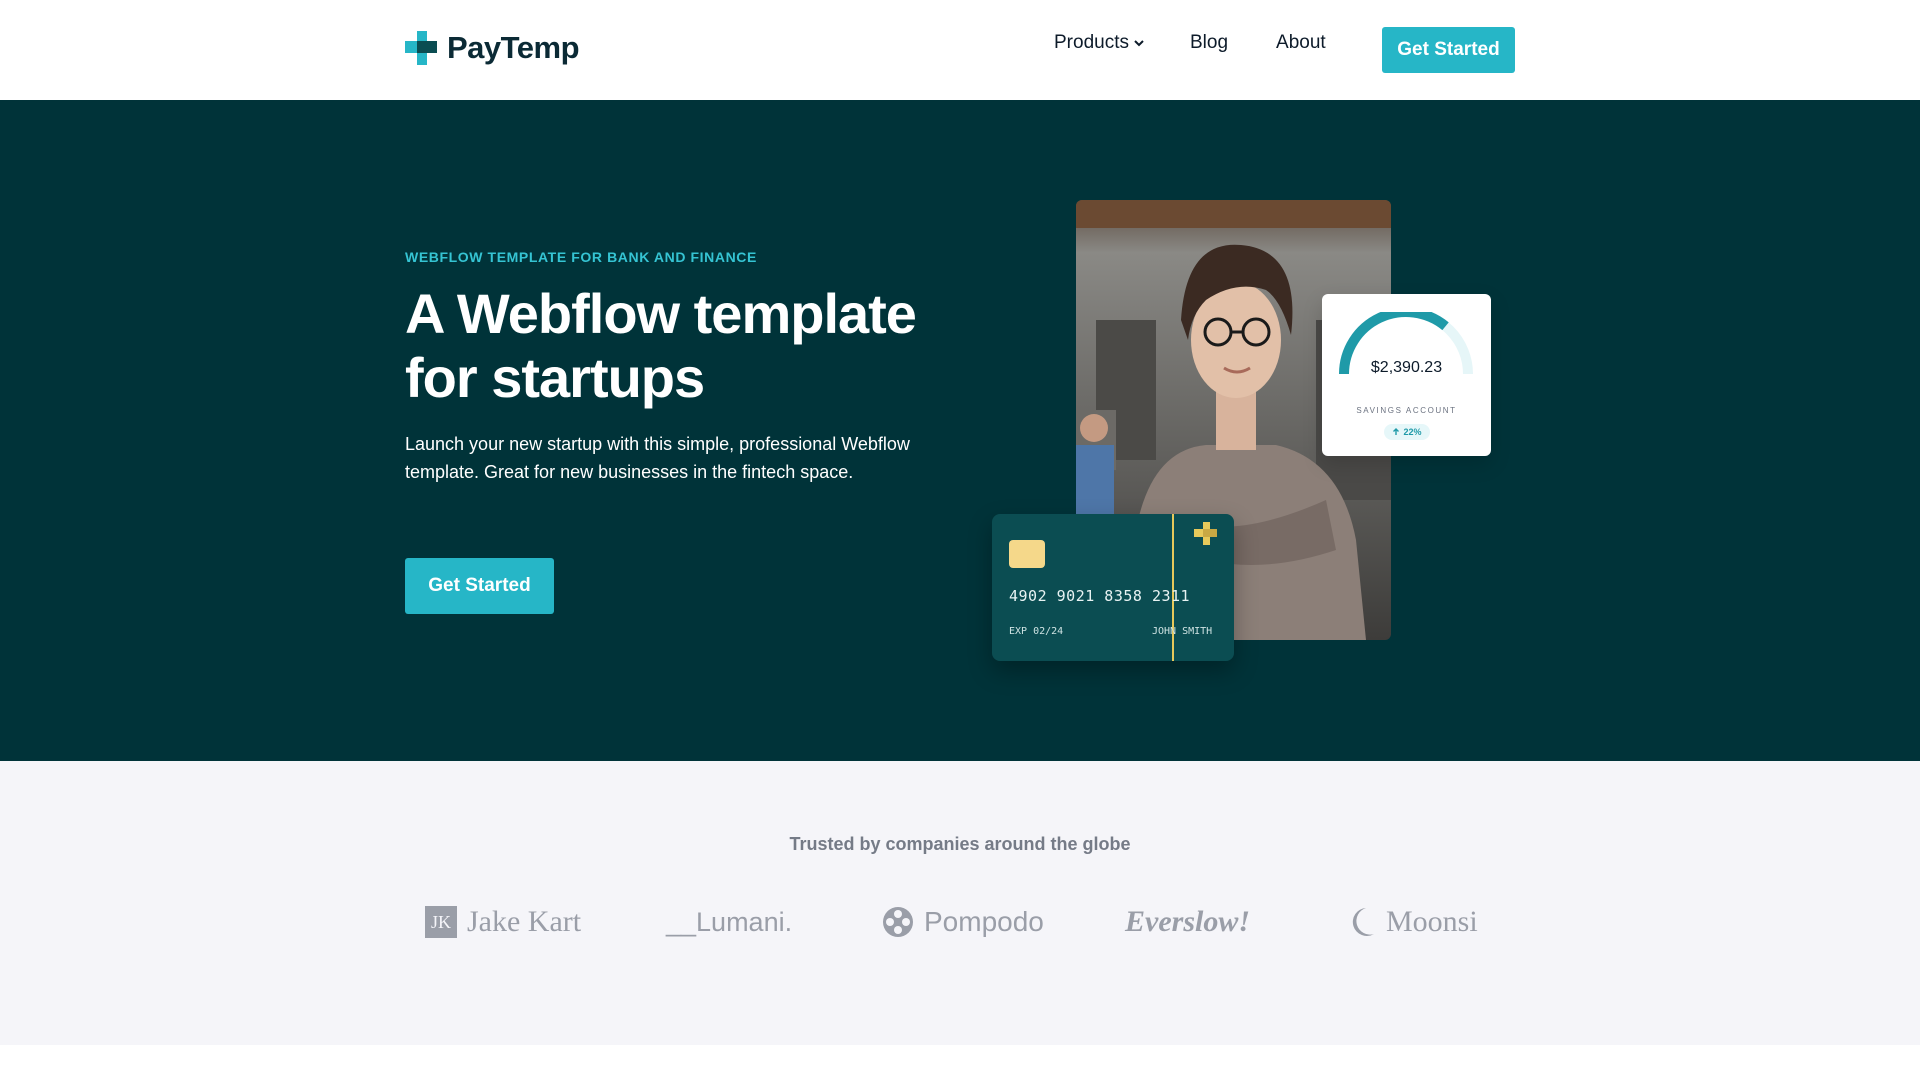  What do you see at coordinates (960, 844) in the screenshot?
I see `trusted-title: Trusted by companies around the globe` at bounding box center [960, 844].